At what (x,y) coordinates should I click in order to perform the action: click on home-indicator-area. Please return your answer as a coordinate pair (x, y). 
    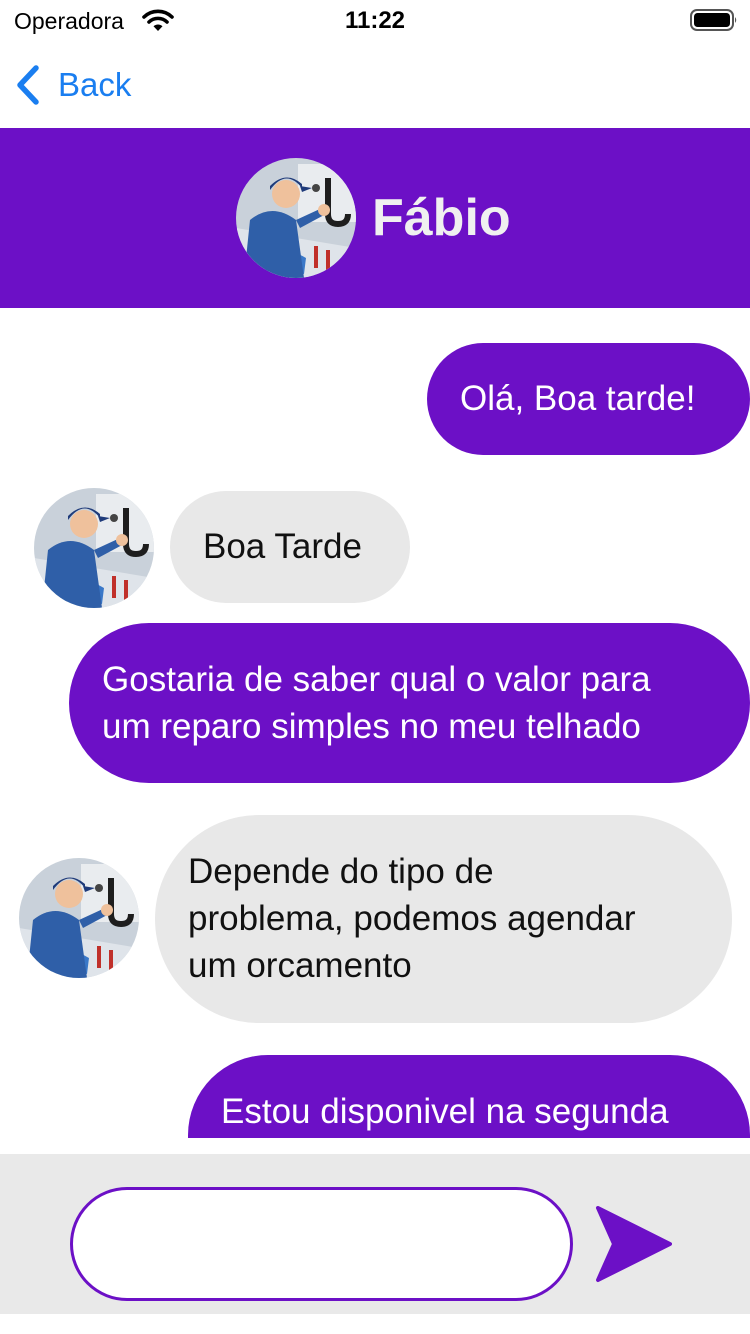
    Looking at the image, I should click on (375, 1324).